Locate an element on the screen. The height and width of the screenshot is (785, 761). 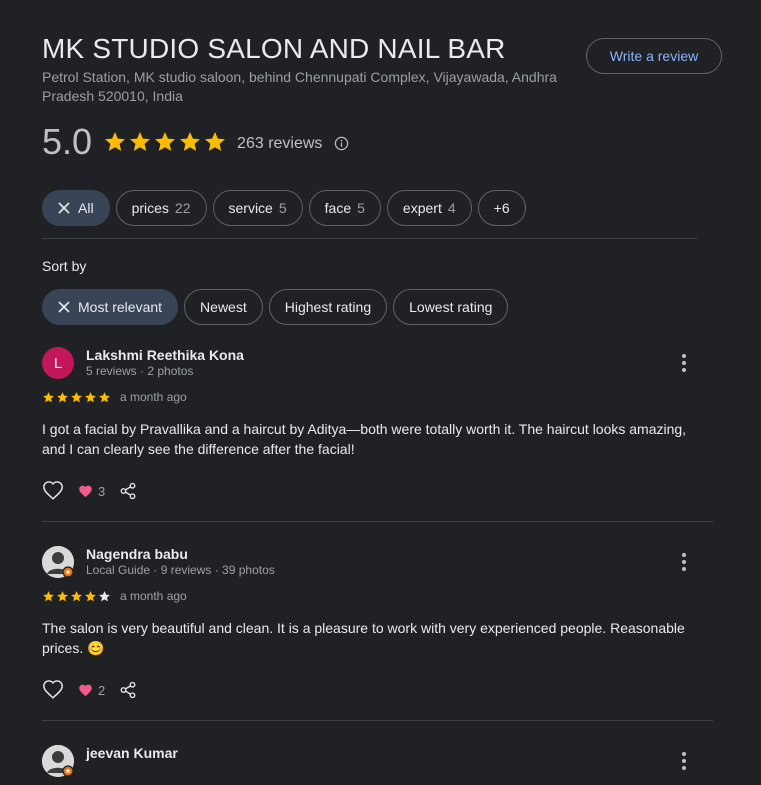
review-author: Lakshmi Reethika Kona is located at coordinates (165, 355).